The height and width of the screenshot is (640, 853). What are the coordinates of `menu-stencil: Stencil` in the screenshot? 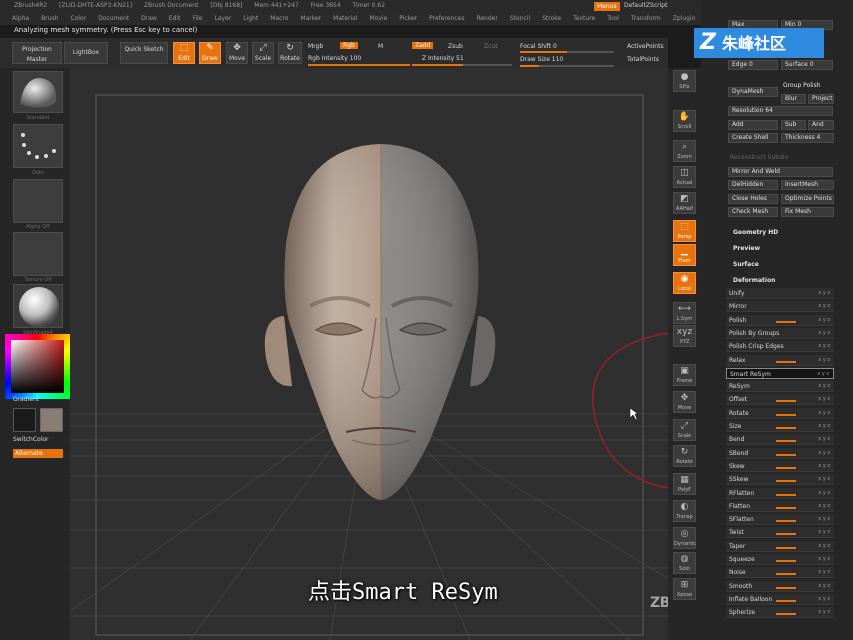 It's located at (520, 18).